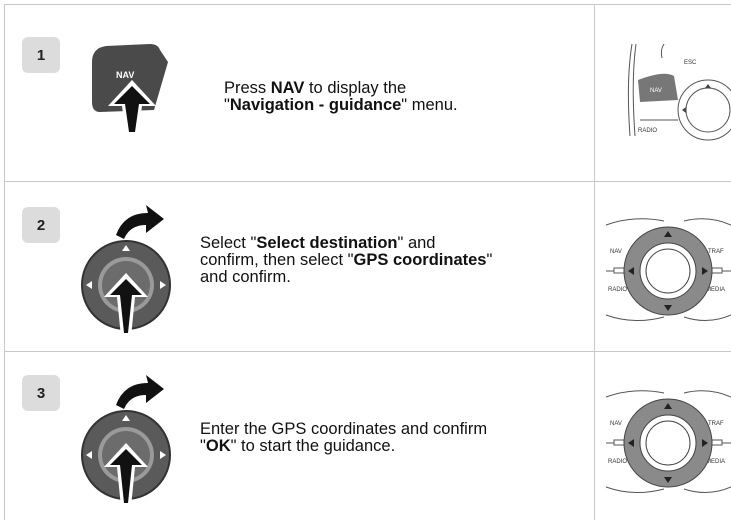 This screenshot has height=520, width=731. Describe the element at coordinates (489, 260) in the screenshot. I see `instruction-plain-text: "` at that location.